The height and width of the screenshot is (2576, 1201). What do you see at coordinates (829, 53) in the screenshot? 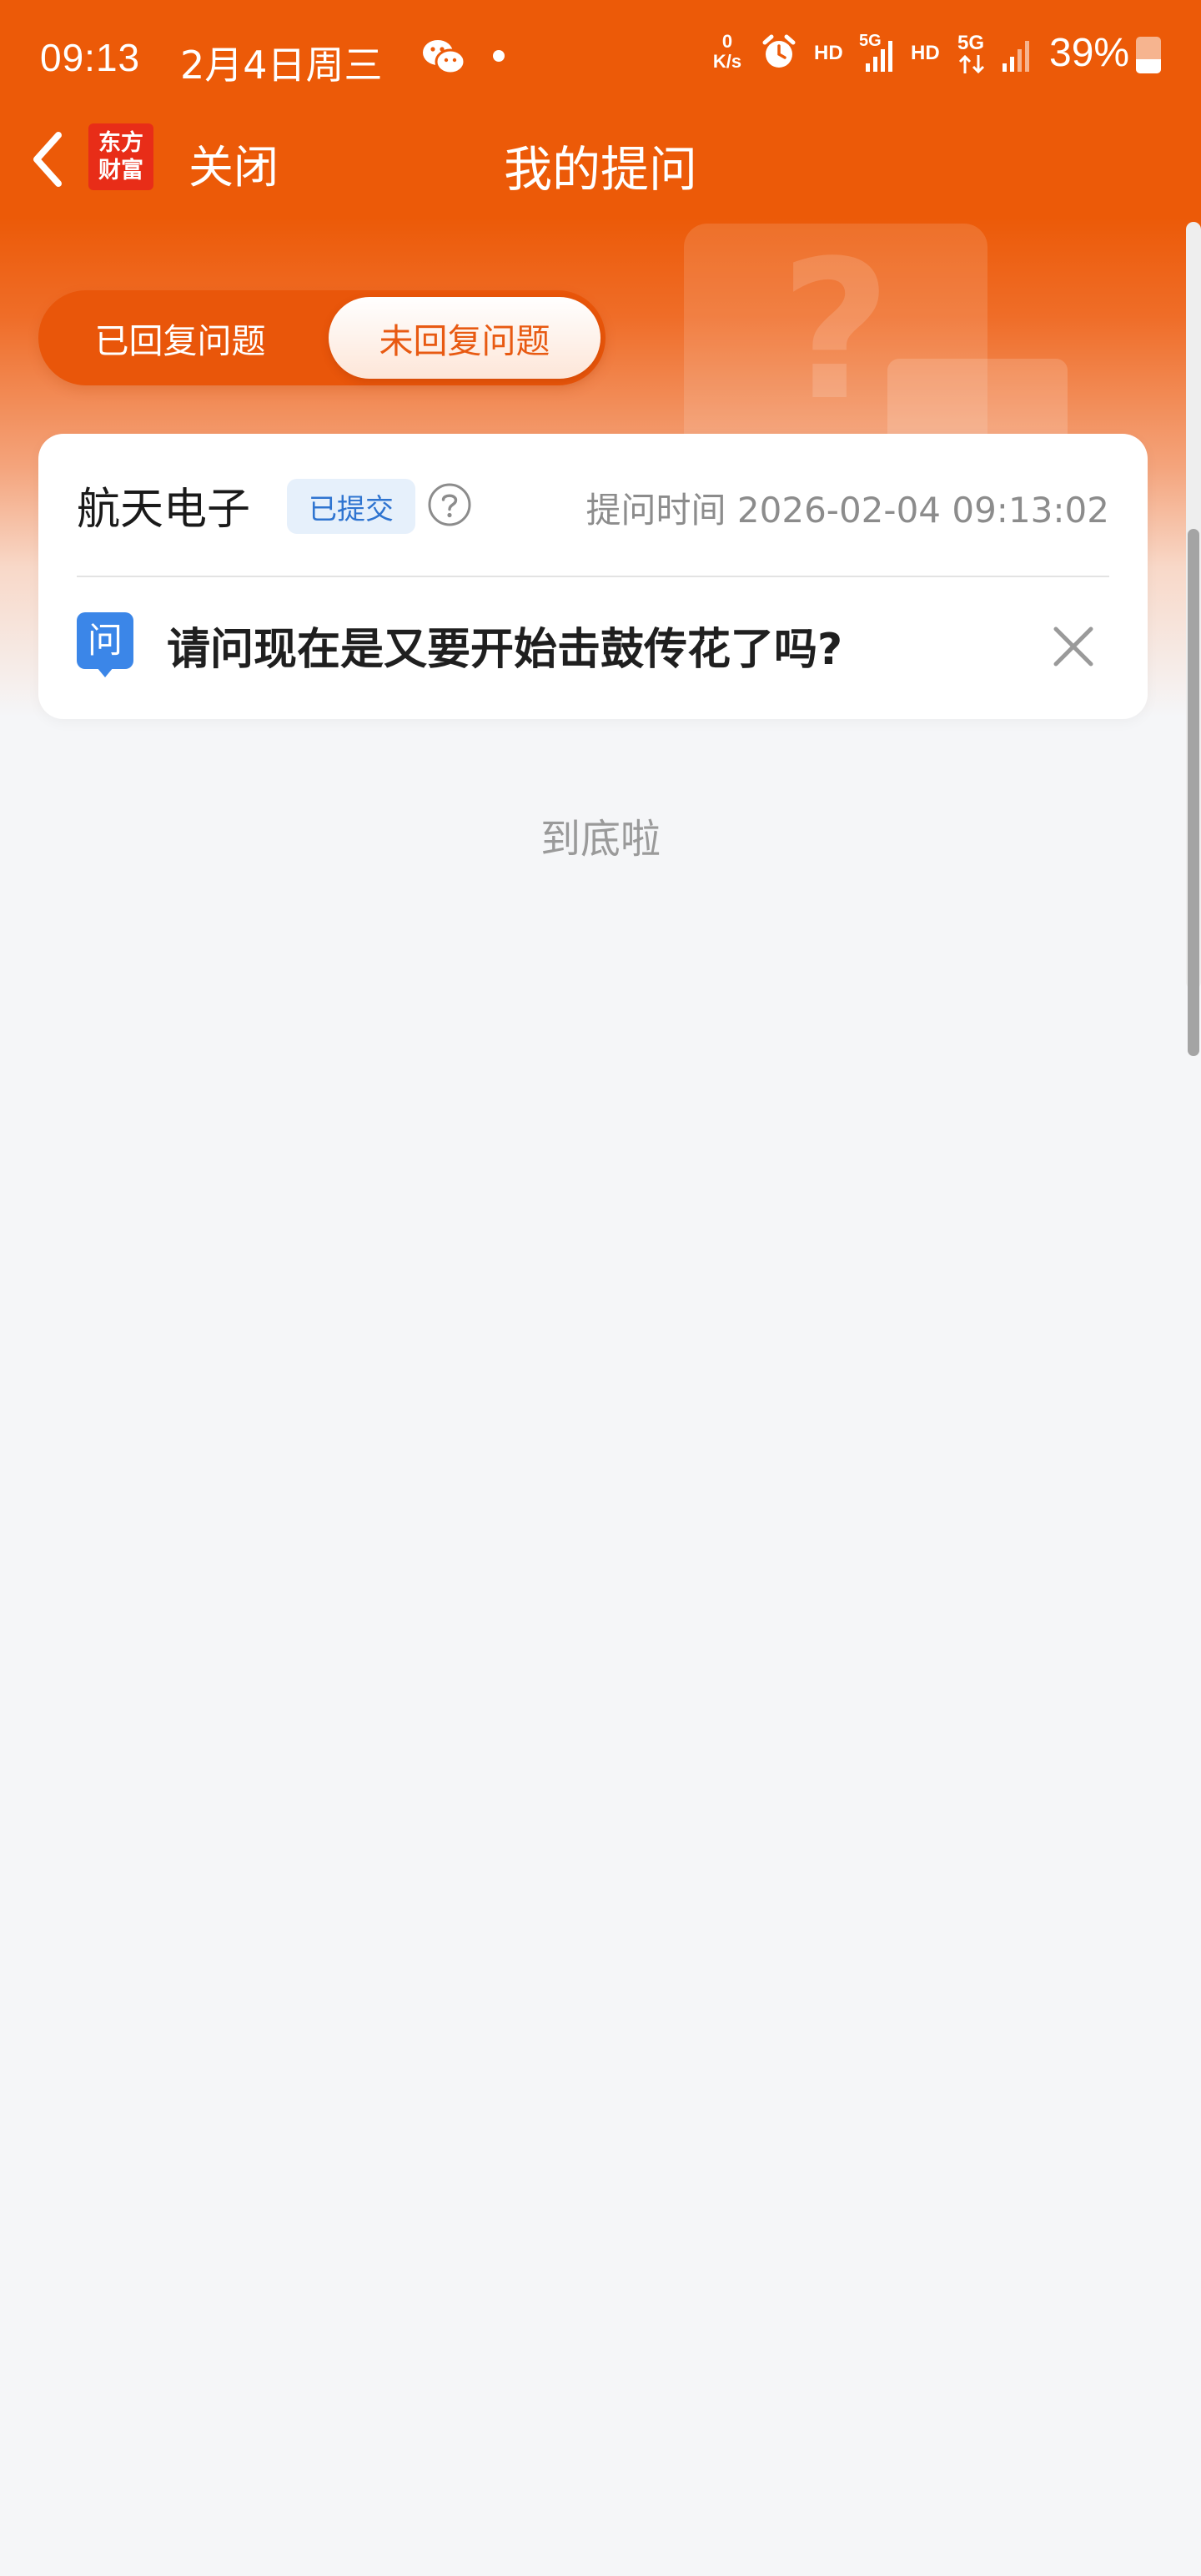
I see `hd-label-1: HD` at bounding box center [829, 53].